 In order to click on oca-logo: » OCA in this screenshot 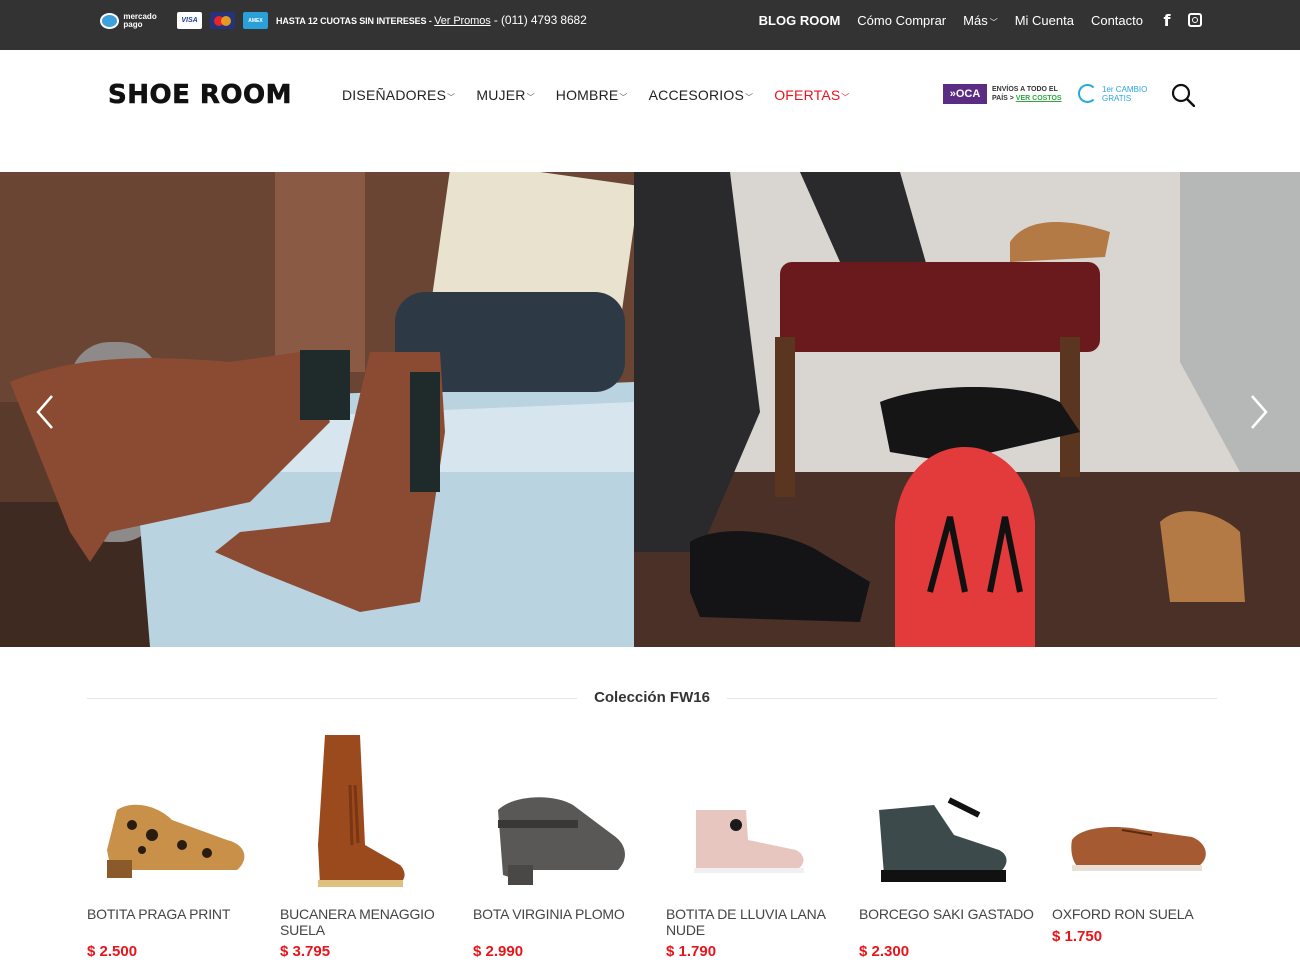, I will do `click(965, 94)`.